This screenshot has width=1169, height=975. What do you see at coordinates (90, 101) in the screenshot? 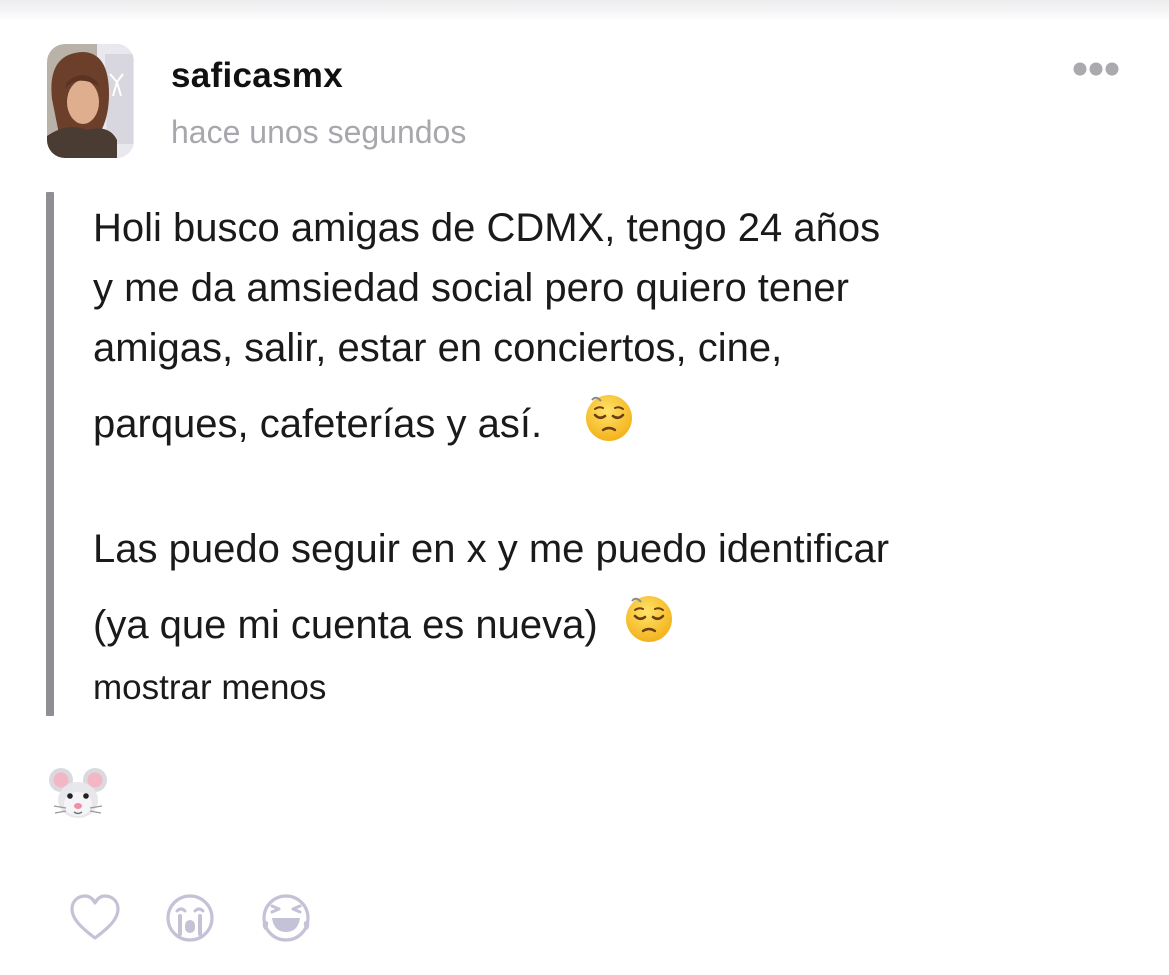
I see `avatar` at bounding box center [90, 101].